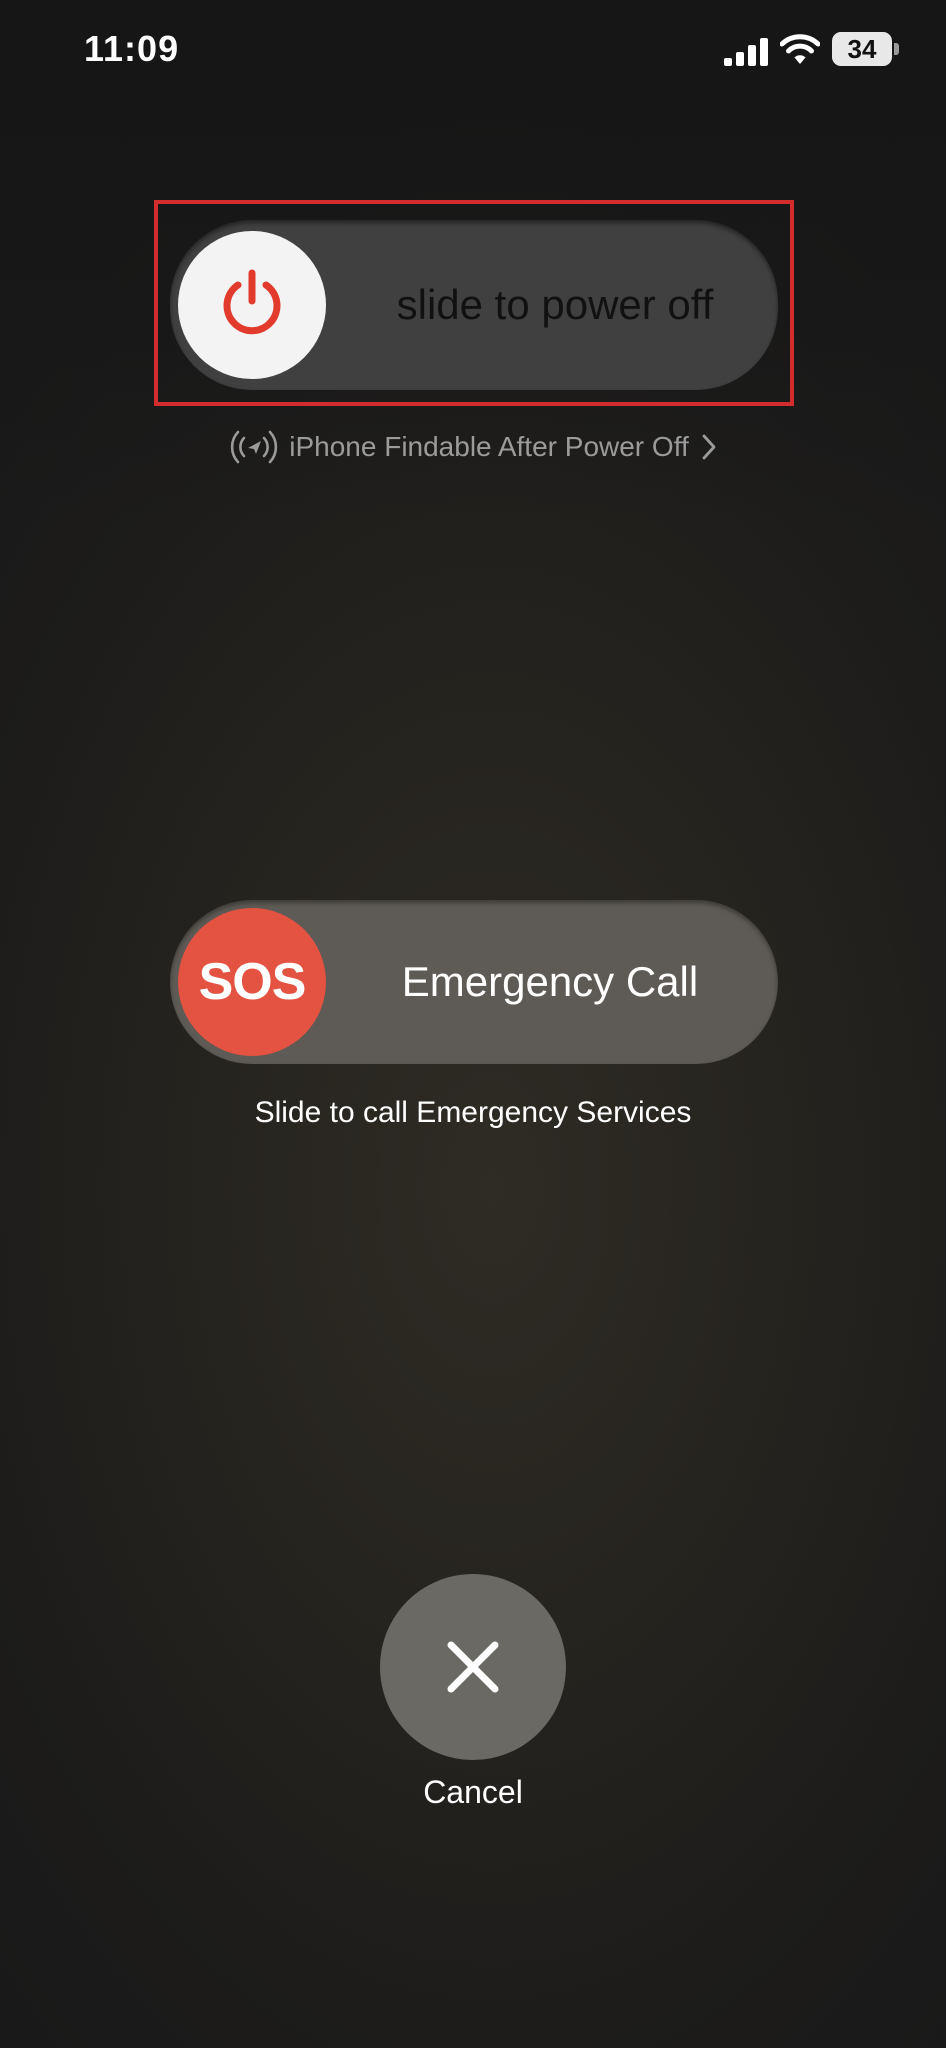  I want to click on power-icon, so click(252, 302).